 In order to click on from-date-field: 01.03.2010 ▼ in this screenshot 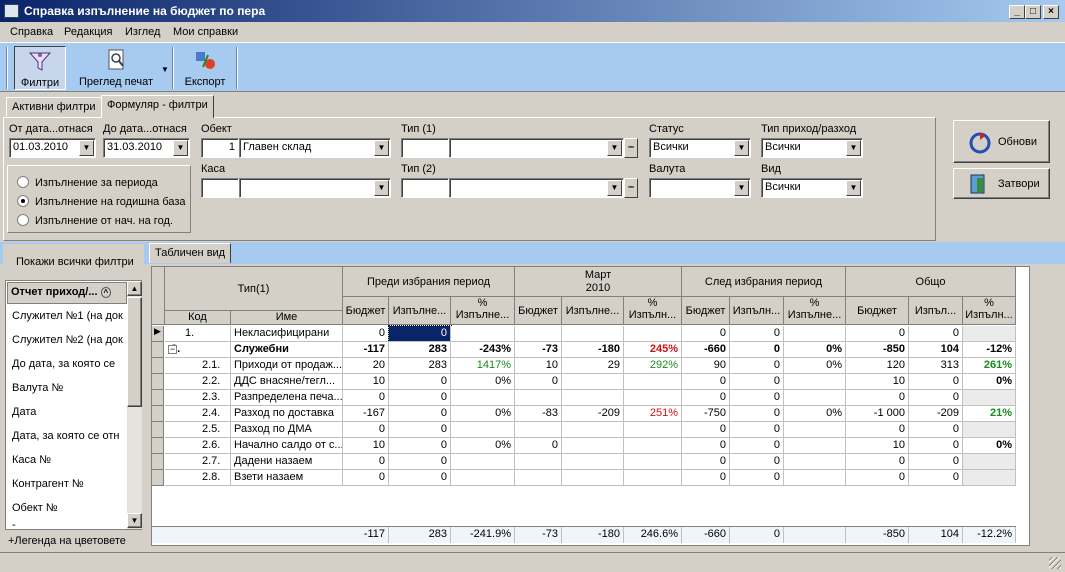, I will do `click(52, 148)`.